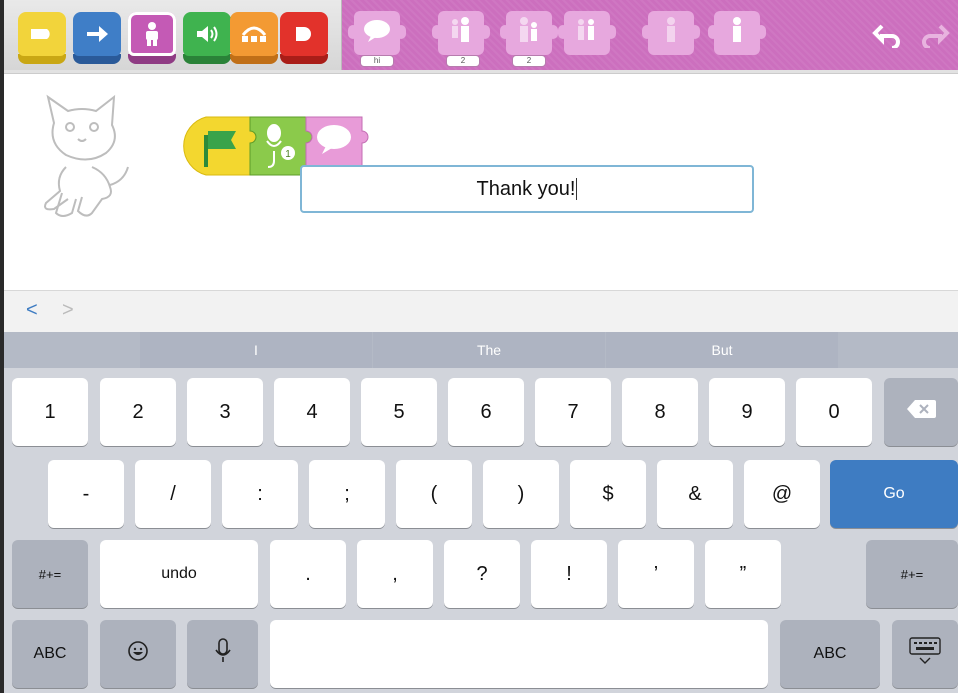 The width and height of the screenshot is (958, 693). Describe the element at coordinates (377, 61) in the screenshot. I see `say-block-tag: hi` at that location.